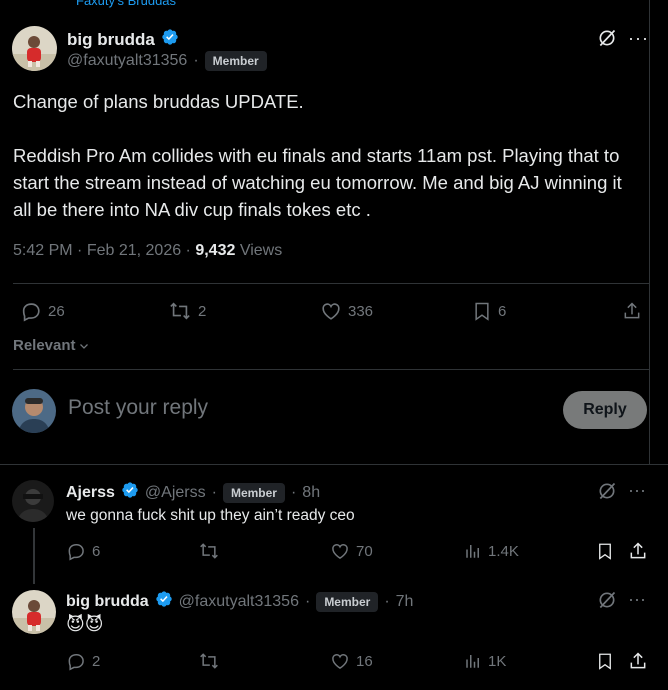  Describe the element at coordinates (83, 551) in the screenshot. I see `reply-action: 6` at that location.